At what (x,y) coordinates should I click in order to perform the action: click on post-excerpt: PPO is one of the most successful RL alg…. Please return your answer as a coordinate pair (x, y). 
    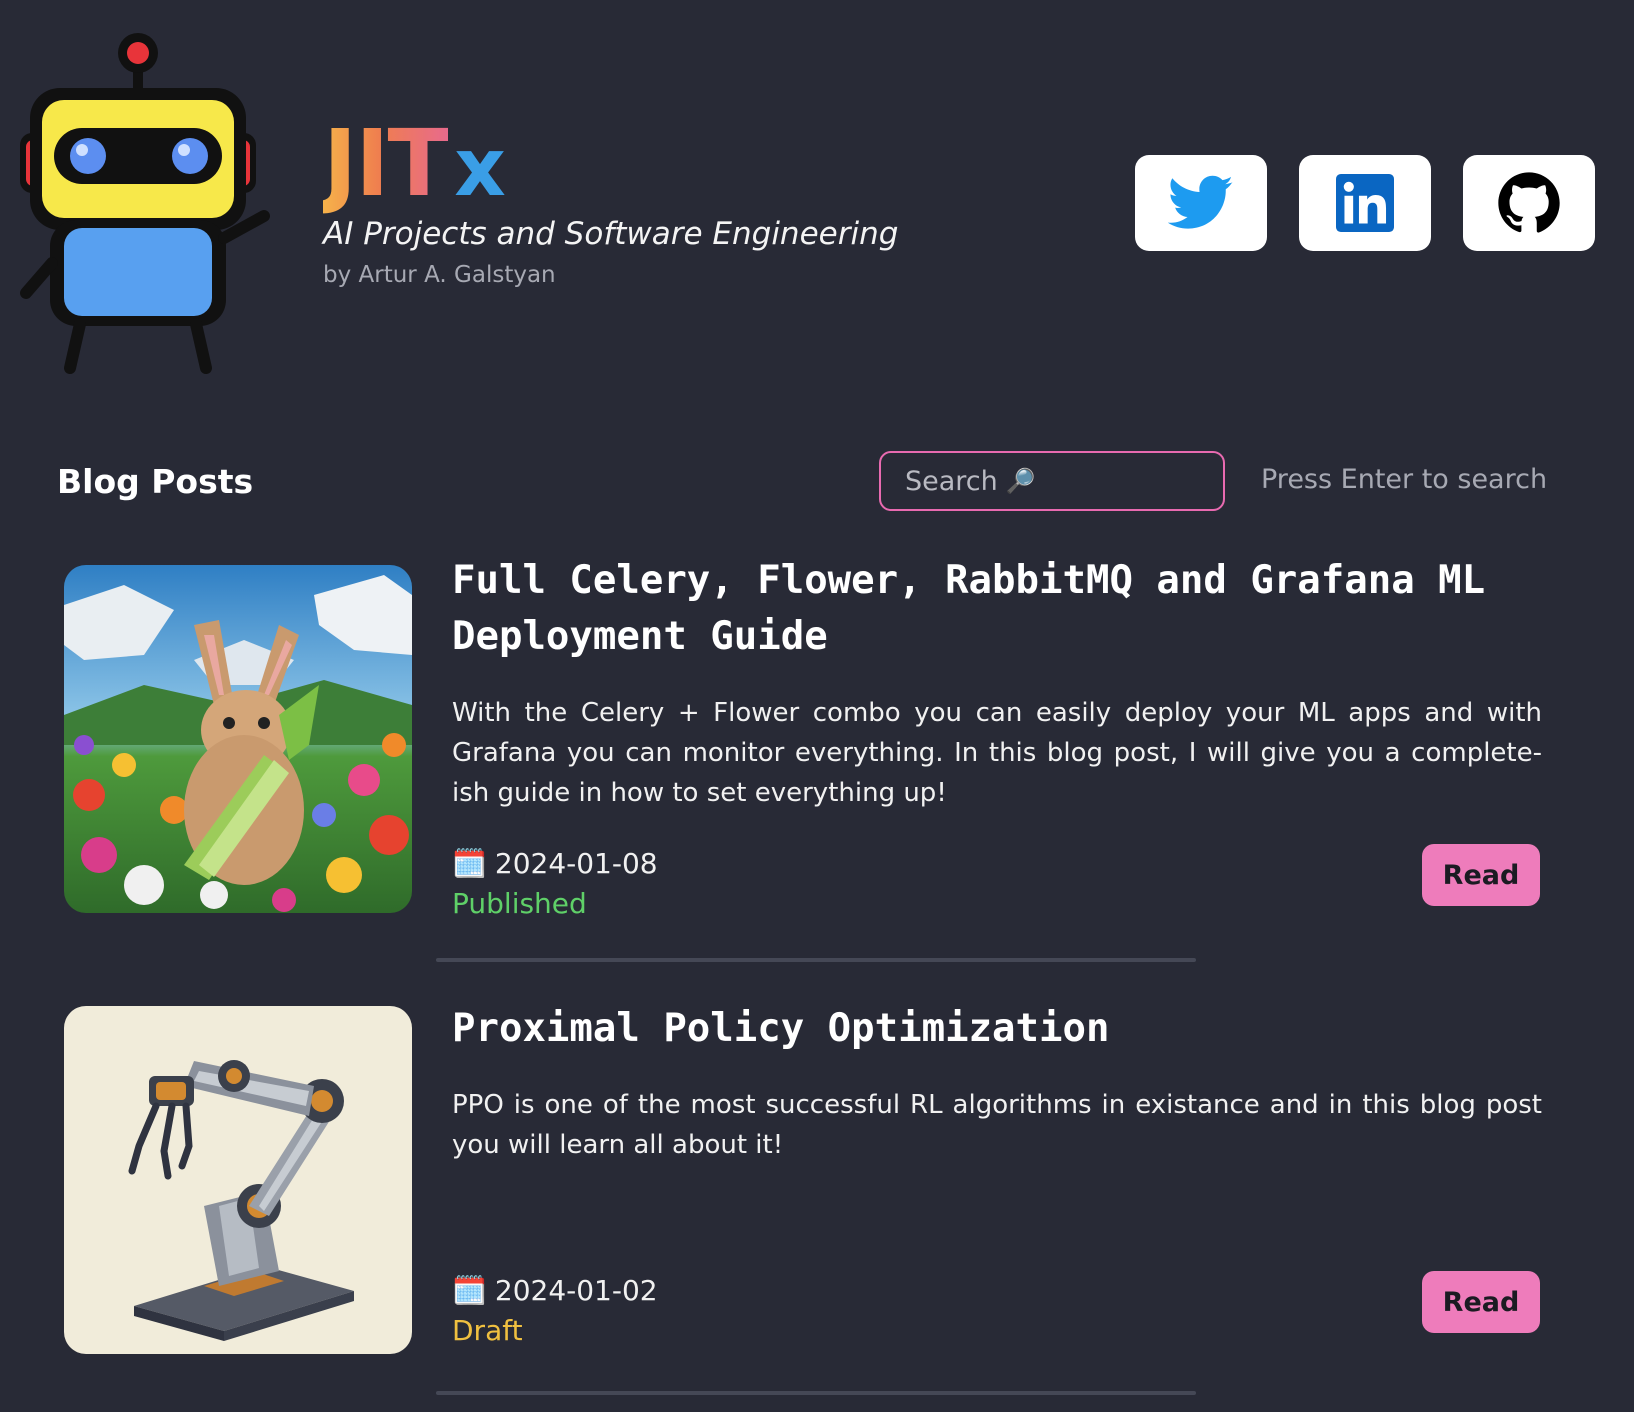
    Looking at the image, I should click on (997, 1125).